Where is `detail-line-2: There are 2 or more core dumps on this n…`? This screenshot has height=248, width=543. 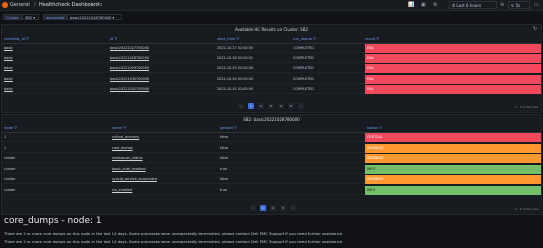
detail-line-2: There are 2 or more core dumps on this n… is located at coordinates (174, 241).